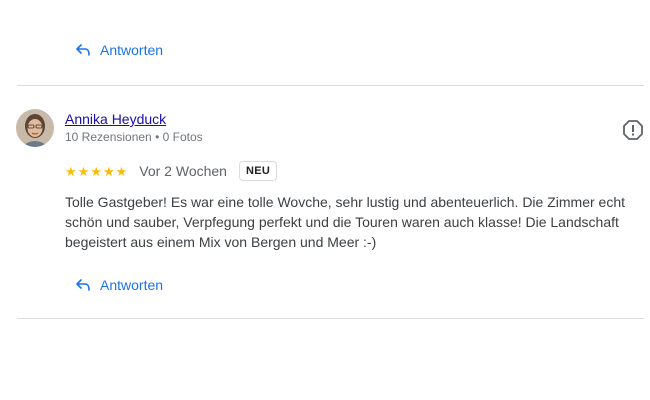 This screenshot has height=400, width=650. Describe the element at coordinates (330, 318) in the screenshot. I see `divider-bottom` at that location.